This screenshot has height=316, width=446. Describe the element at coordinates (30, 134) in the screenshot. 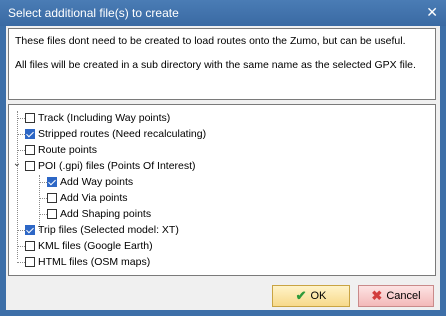

I see `checkbox-stripped-routes` at that location.